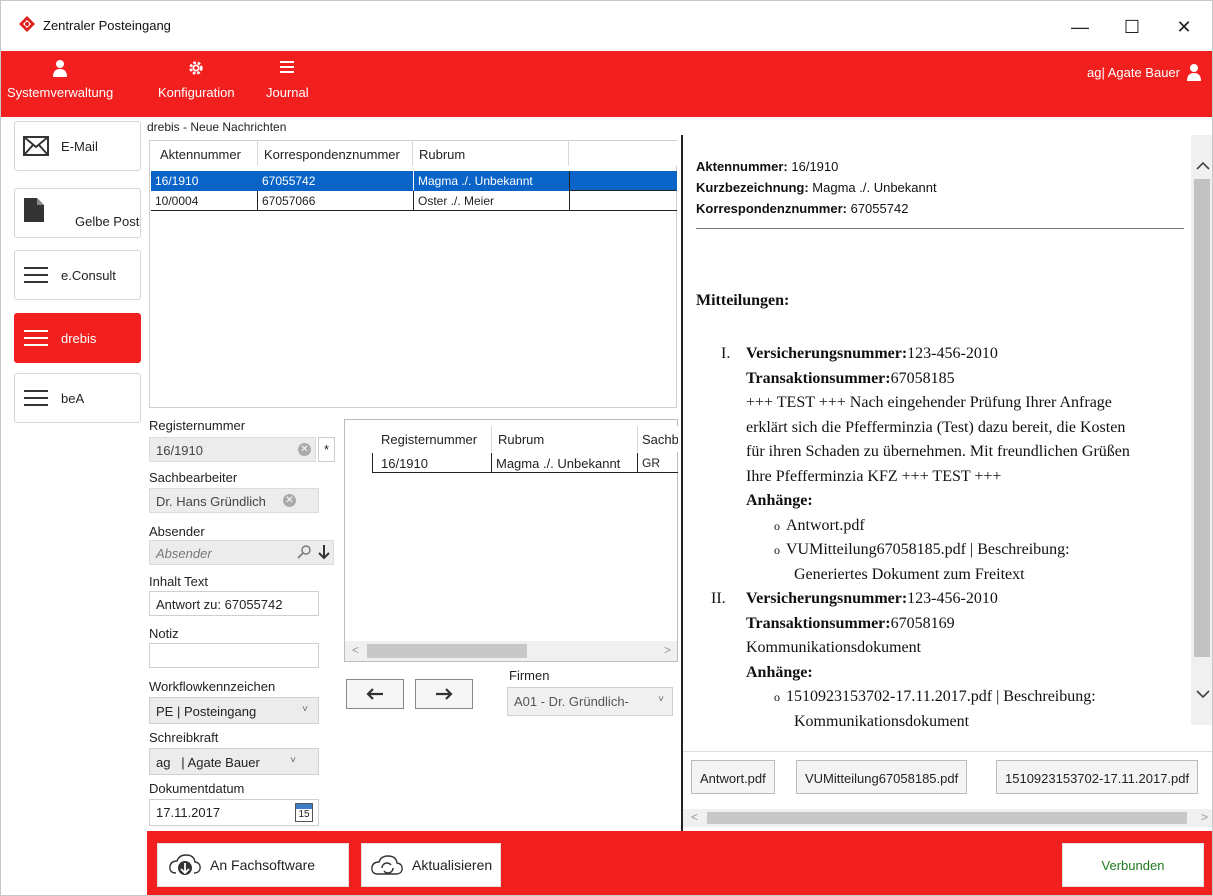 This screenshot has width=1213, height=896. I want to click on workflow-select: PE | Posteingang ˅, so click(234, 710).